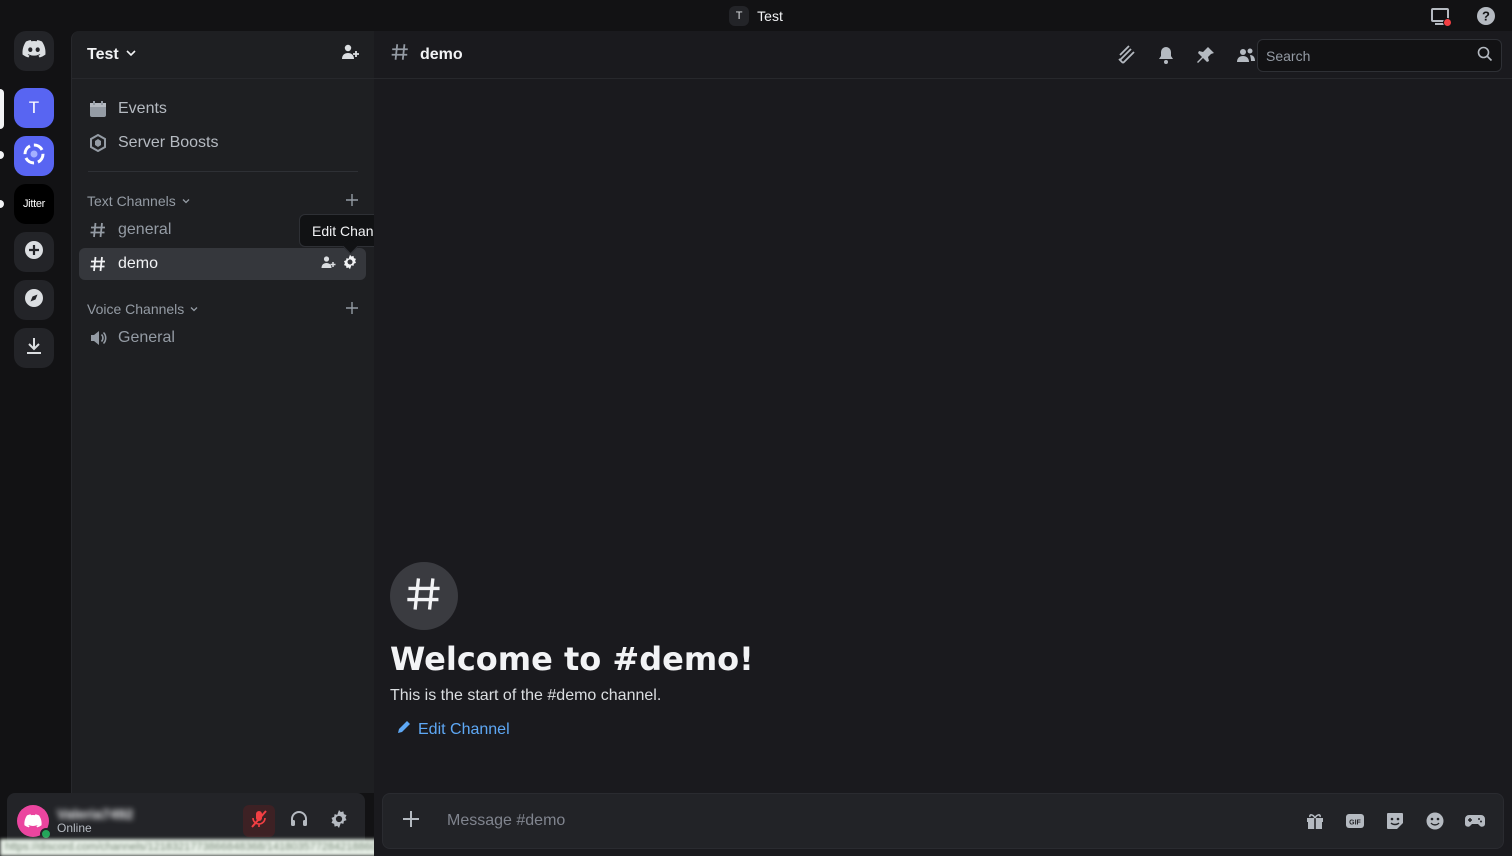 The height and width of the screenshot is (856, 1512). Describe the element at coordinates (98, 338) in the screenshot. I see `speaker-icon` at that location.